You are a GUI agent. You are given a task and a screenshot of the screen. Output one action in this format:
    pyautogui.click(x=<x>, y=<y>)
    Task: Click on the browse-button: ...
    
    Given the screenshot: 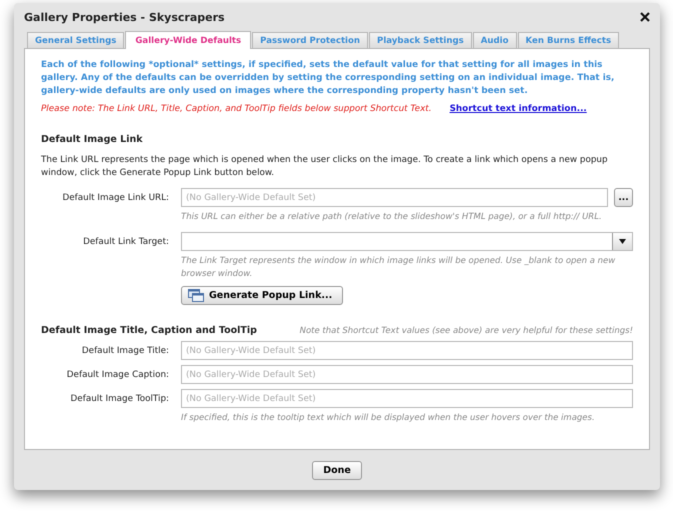 What is the action you would take?
    pyautogui.click(x=623, y=197)
    